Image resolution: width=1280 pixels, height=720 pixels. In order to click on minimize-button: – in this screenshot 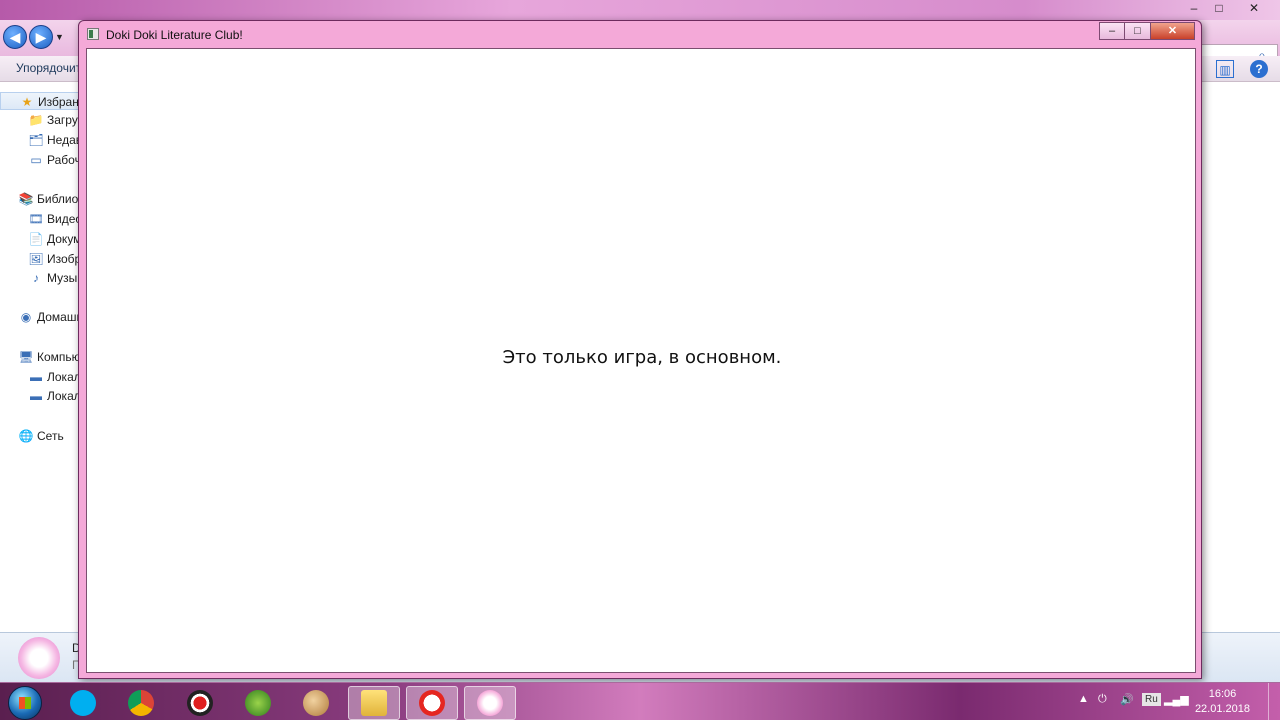, I will do `click(1112, 31)`.